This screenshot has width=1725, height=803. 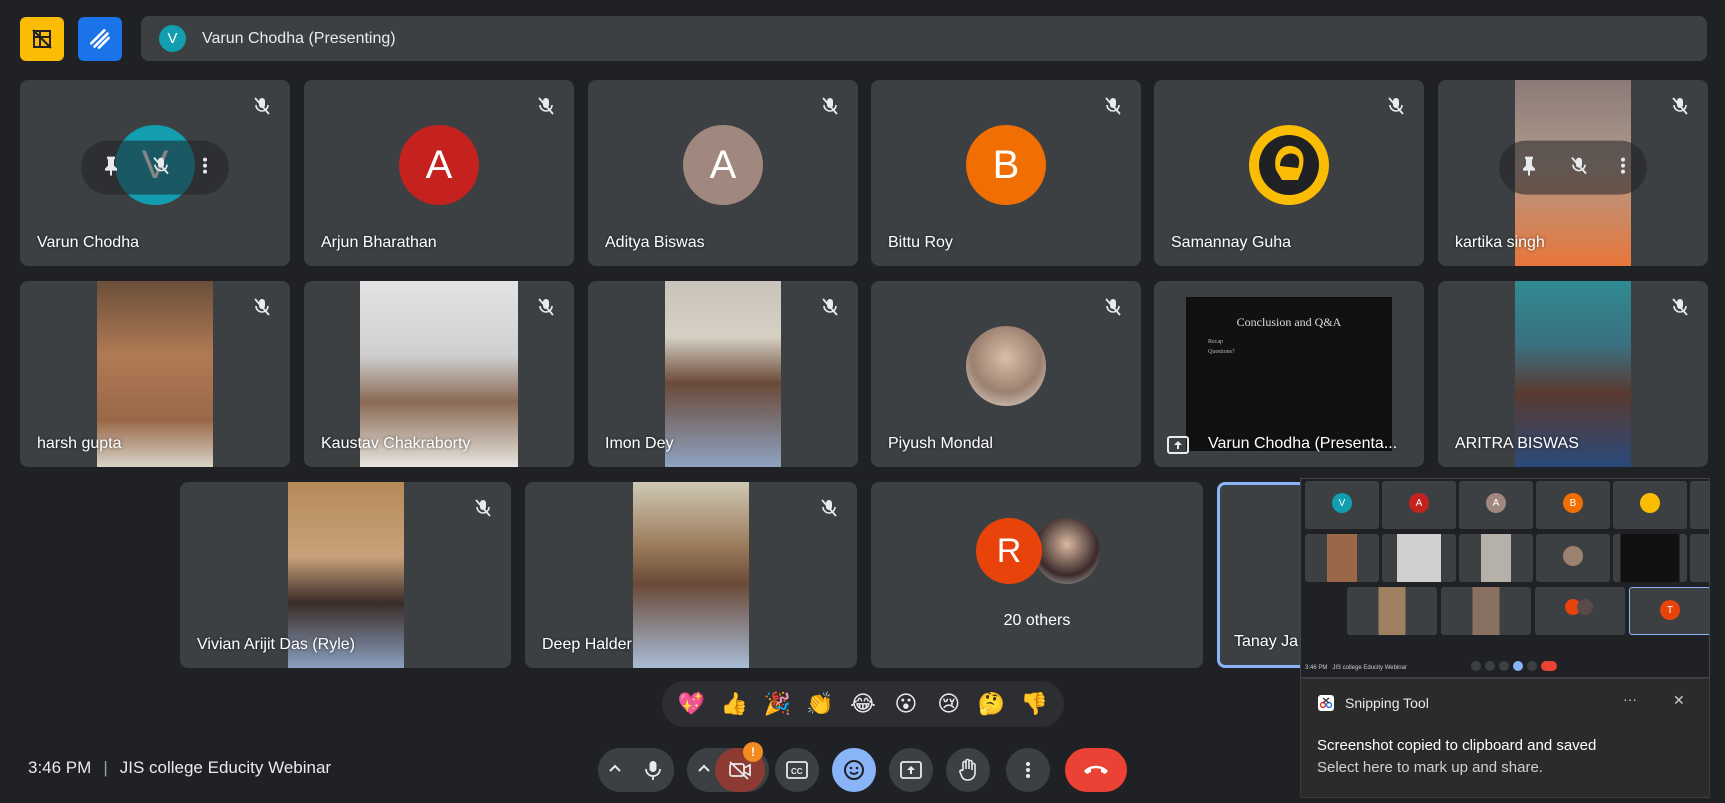 I want to click on avatar: A, so click(x=1496, y=503).